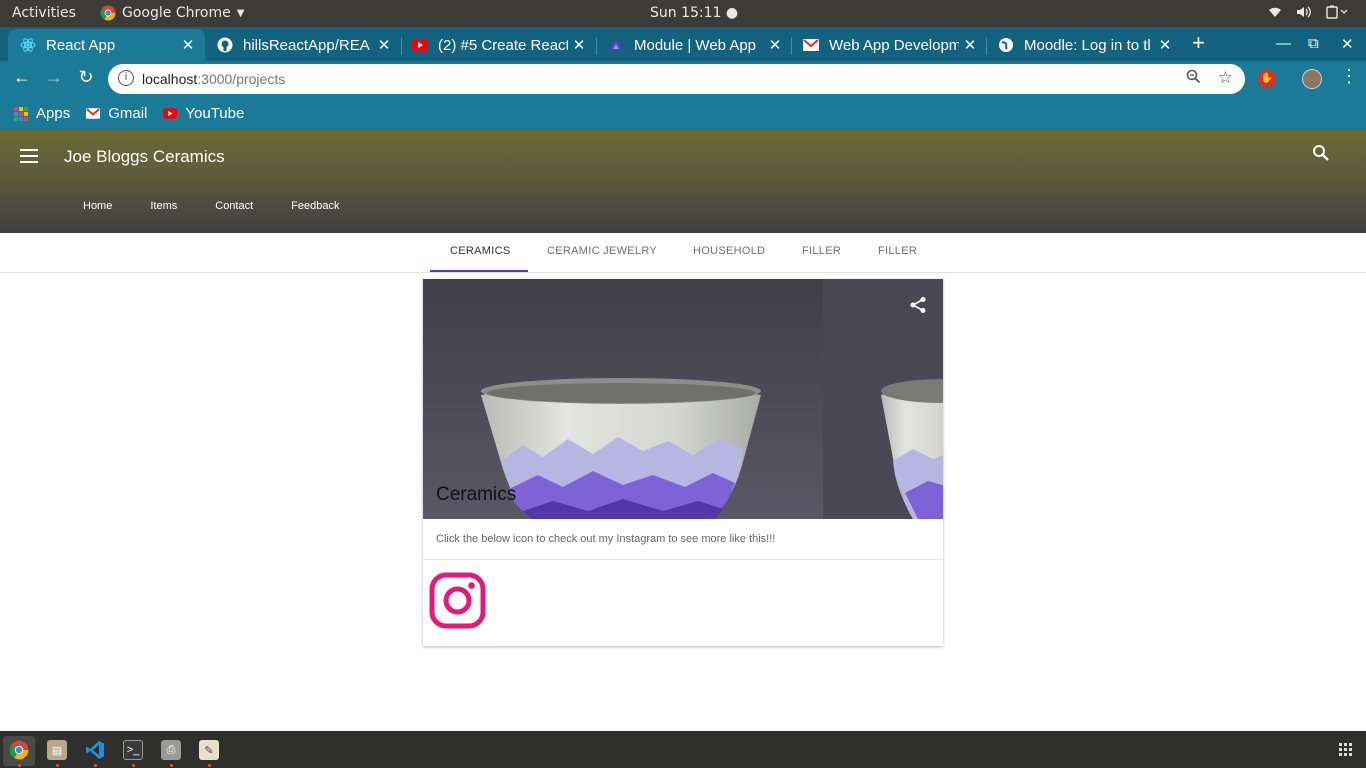 Image resolution: width=1366 pixels, height=768 pixels. I want to click on system-tray, so click(1308, 14).